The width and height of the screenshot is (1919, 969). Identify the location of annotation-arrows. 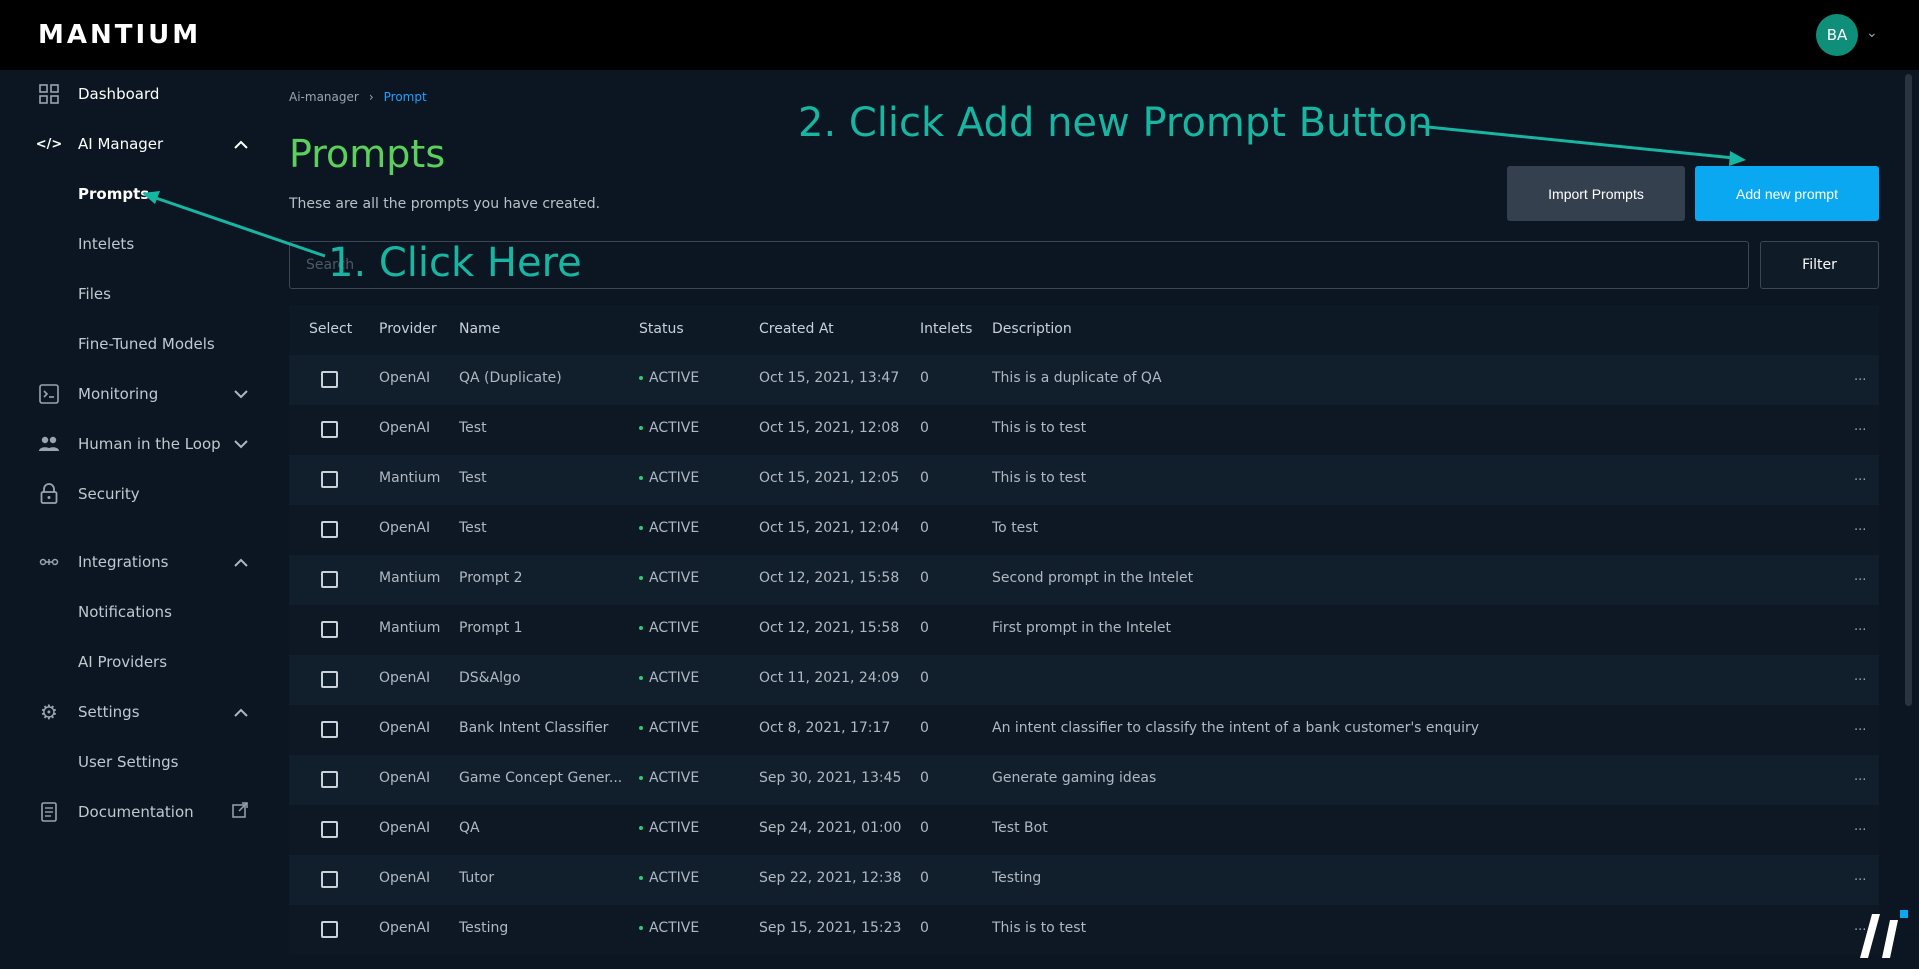
(944, 191).